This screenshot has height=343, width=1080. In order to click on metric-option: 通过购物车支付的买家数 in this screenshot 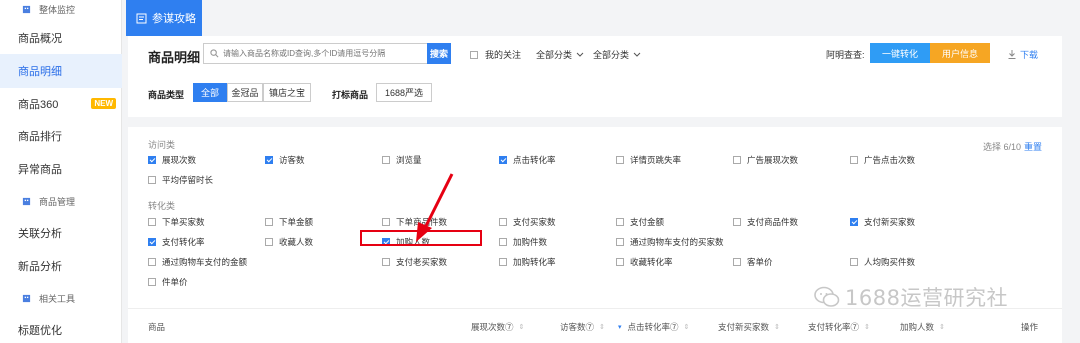, I will do `click(670, 242)`.